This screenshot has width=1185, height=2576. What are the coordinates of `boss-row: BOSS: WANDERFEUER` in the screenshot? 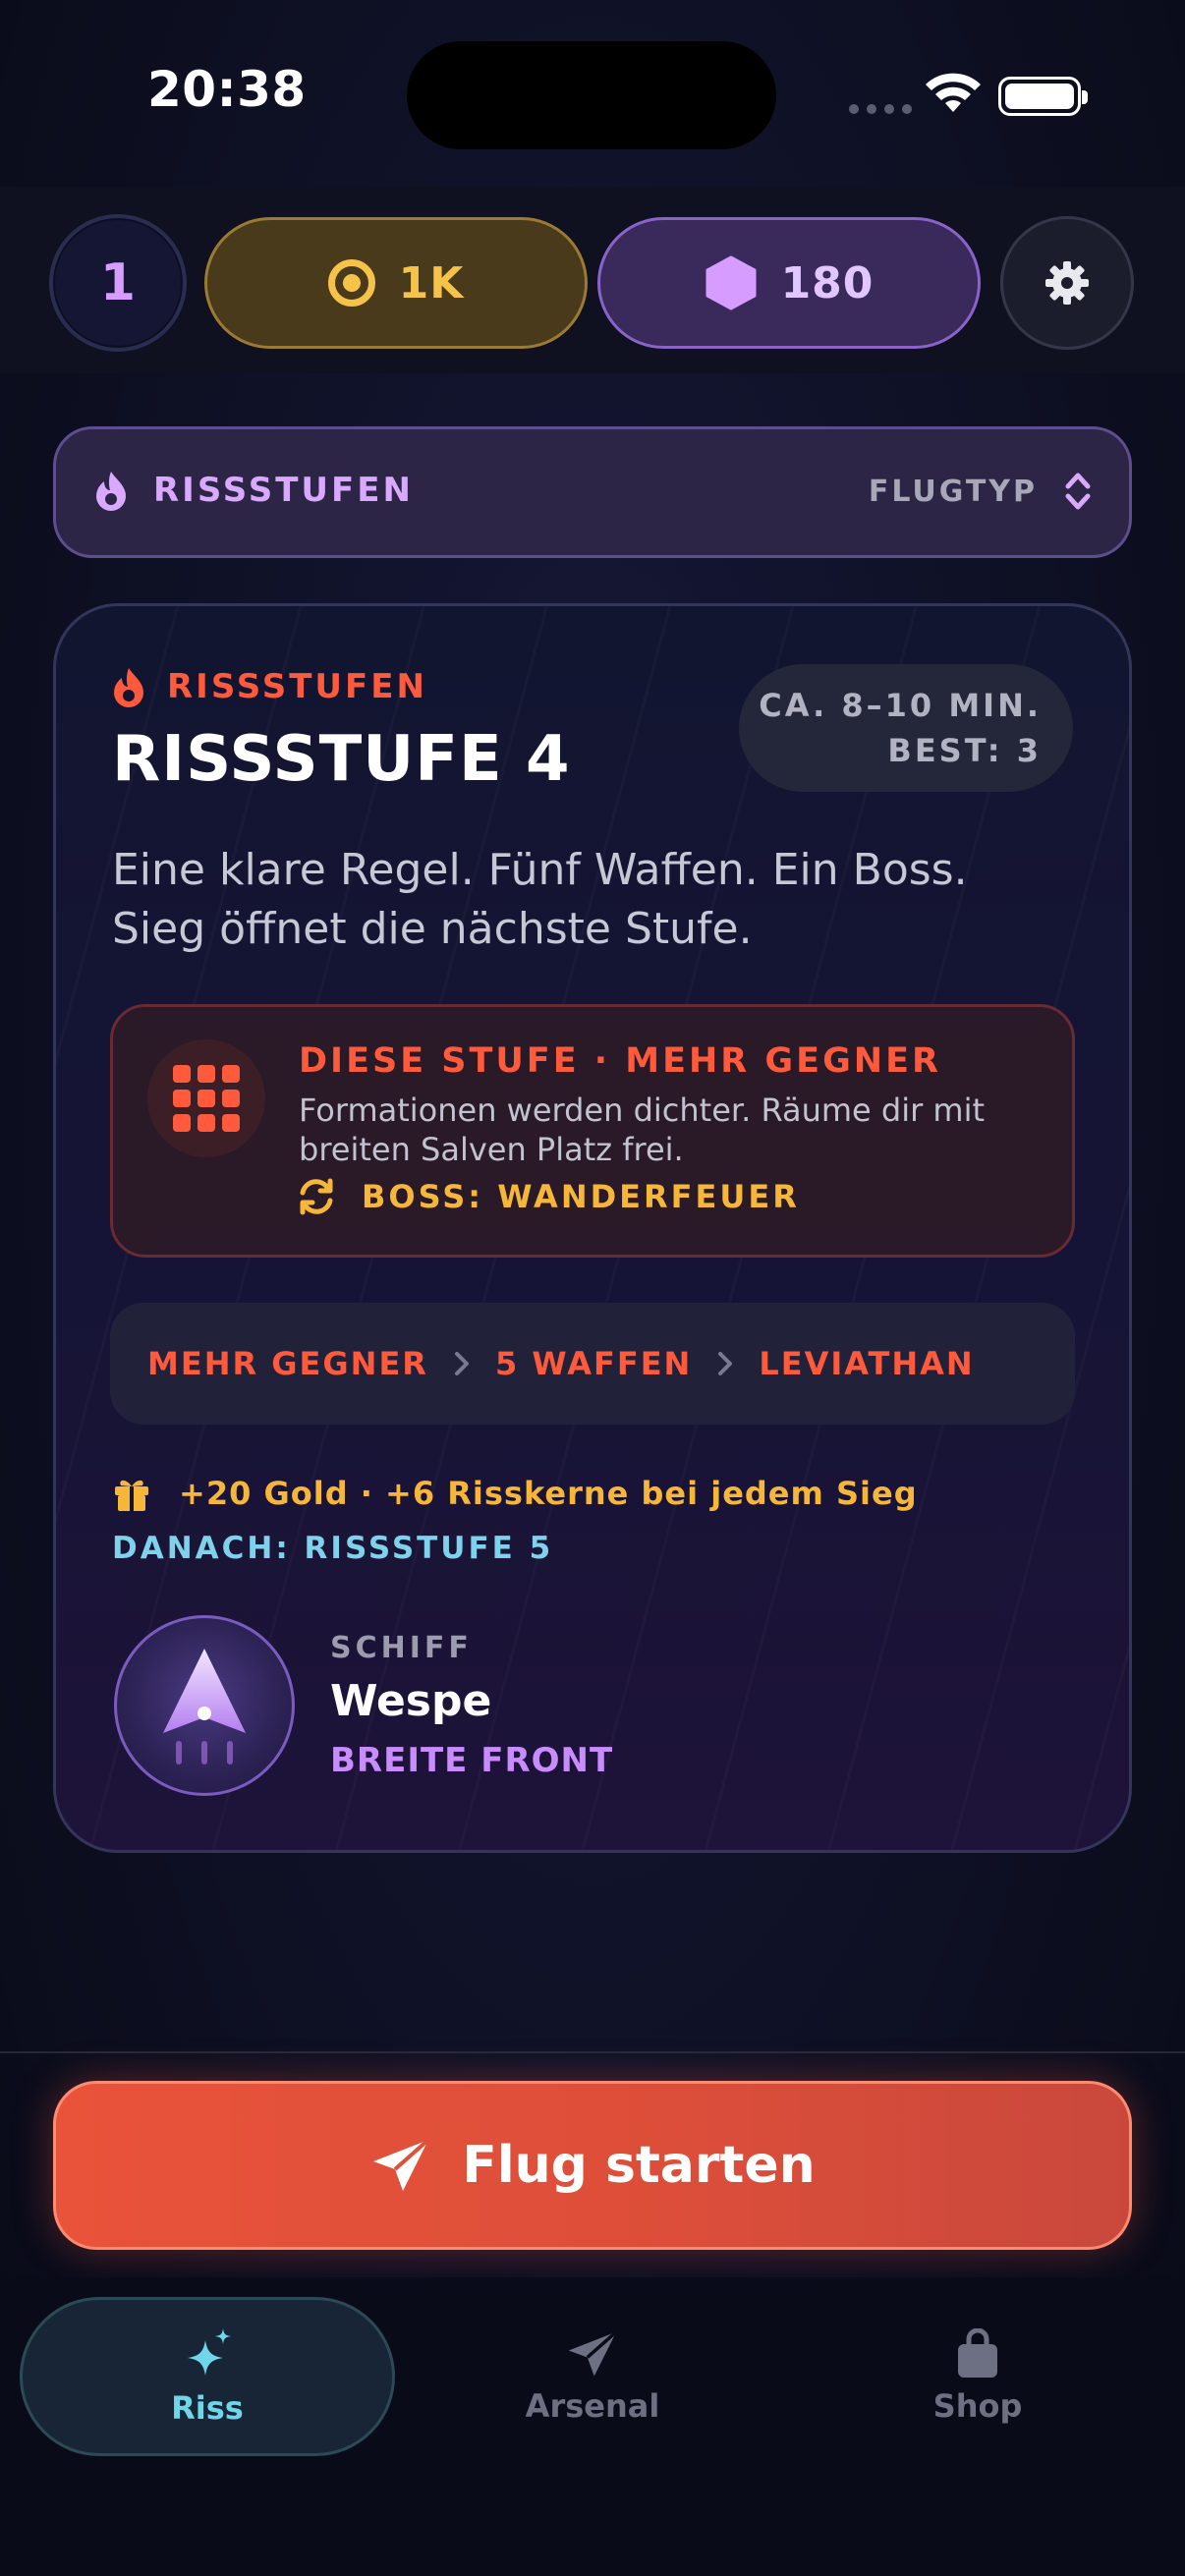 It's located at (548, 1196).